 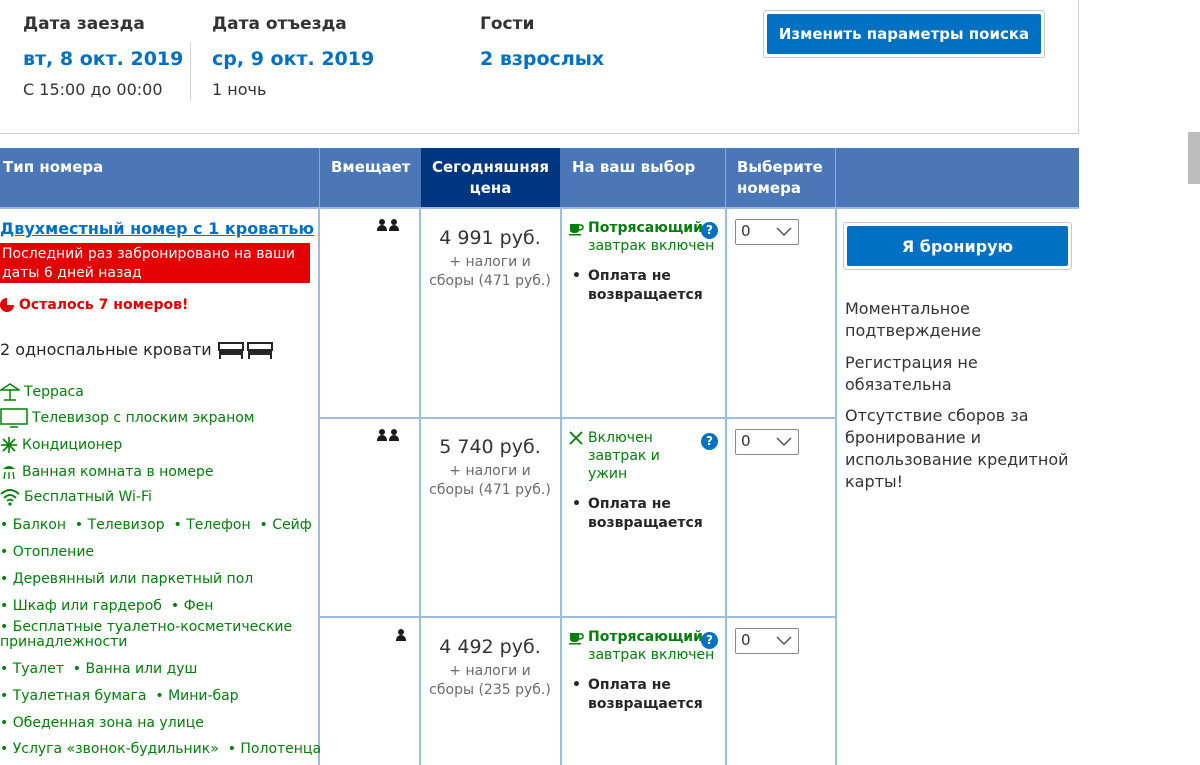 What do you see at coordinates (643, 456) in the screenshot?
I see `meal-info: Включен завтрак и ужин` at bounding box center [643, 456].